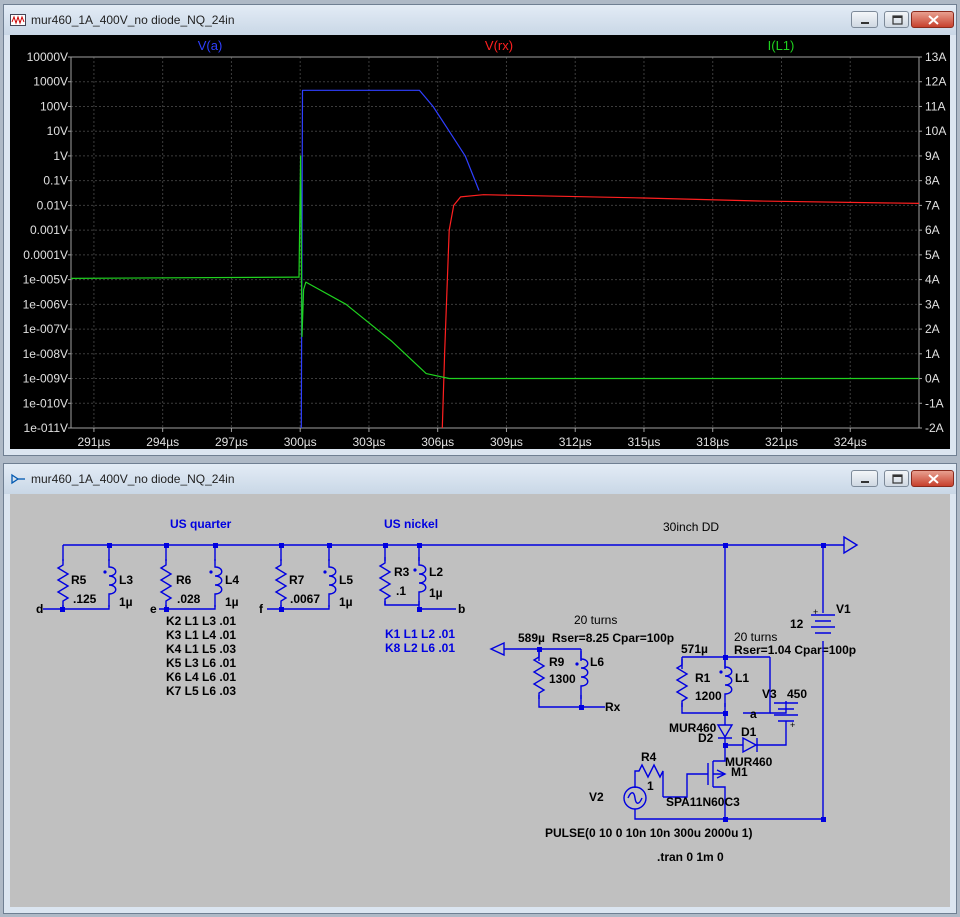  I want to click on inductor-l6-symbol, so click(581, 675).